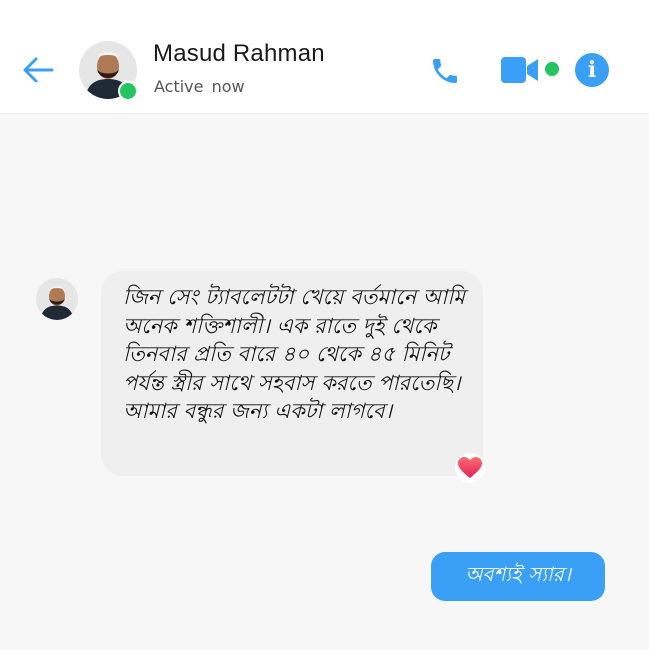 The height and width of the screenshot is (650, 649). I want to click on phone-icon, so click(445, 71).